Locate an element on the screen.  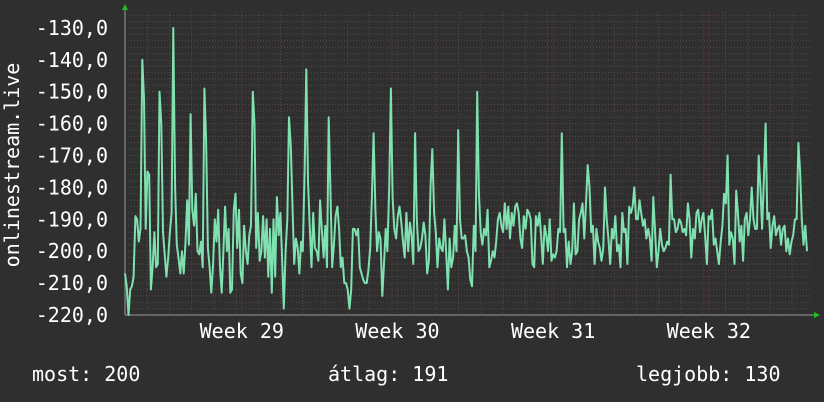
y-tick-label: -190,0 is located at coordinates (72, 219).